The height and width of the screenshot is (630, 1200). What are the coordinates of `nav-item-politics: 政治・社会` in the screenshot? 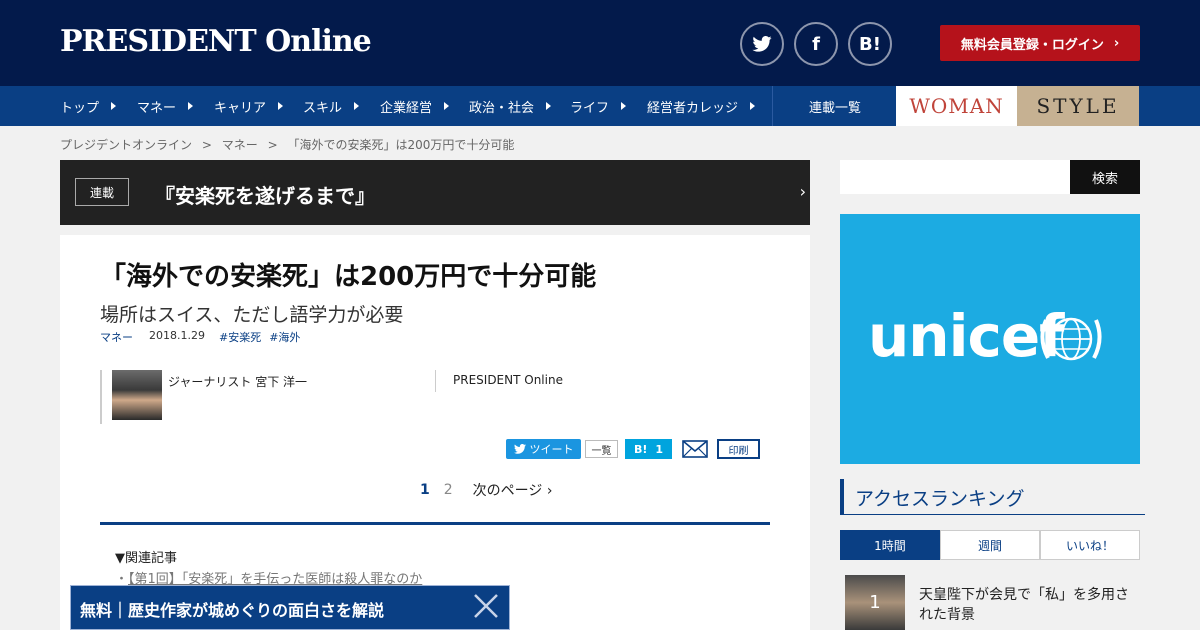 It's located at (510, 106).